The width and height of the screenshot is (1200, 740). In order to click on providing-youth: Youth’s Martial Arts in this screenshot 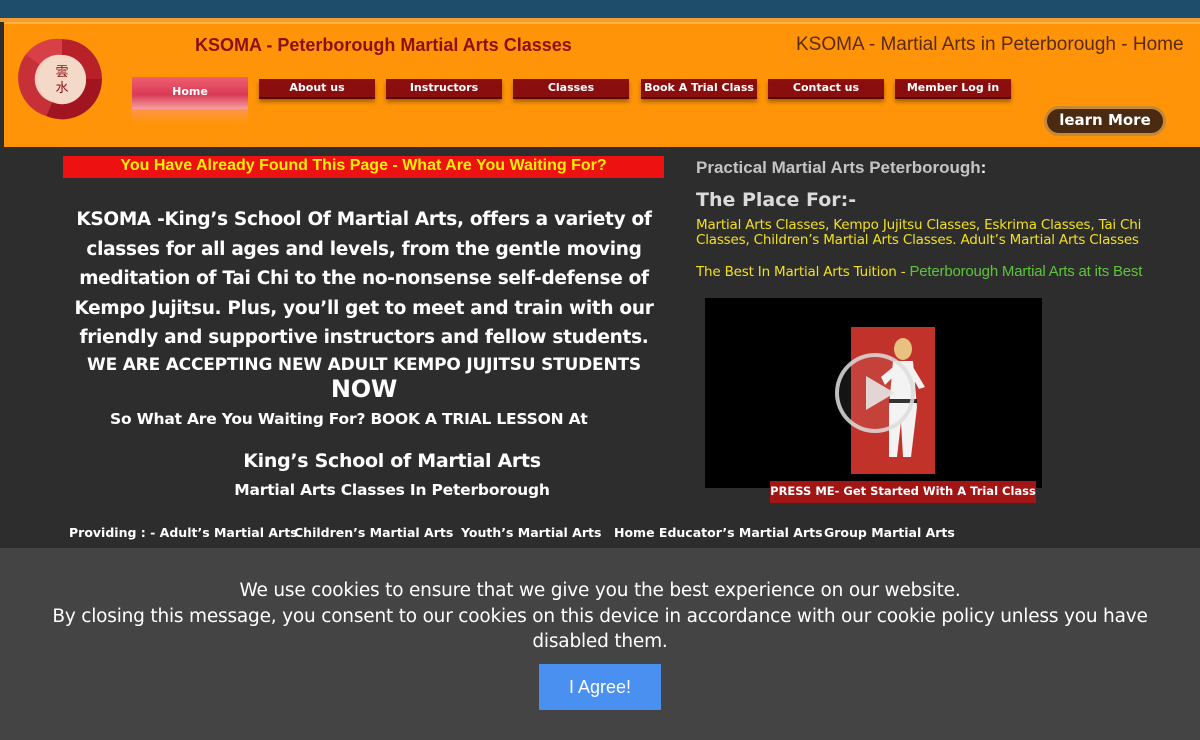, I will do `click(531, 532)`.